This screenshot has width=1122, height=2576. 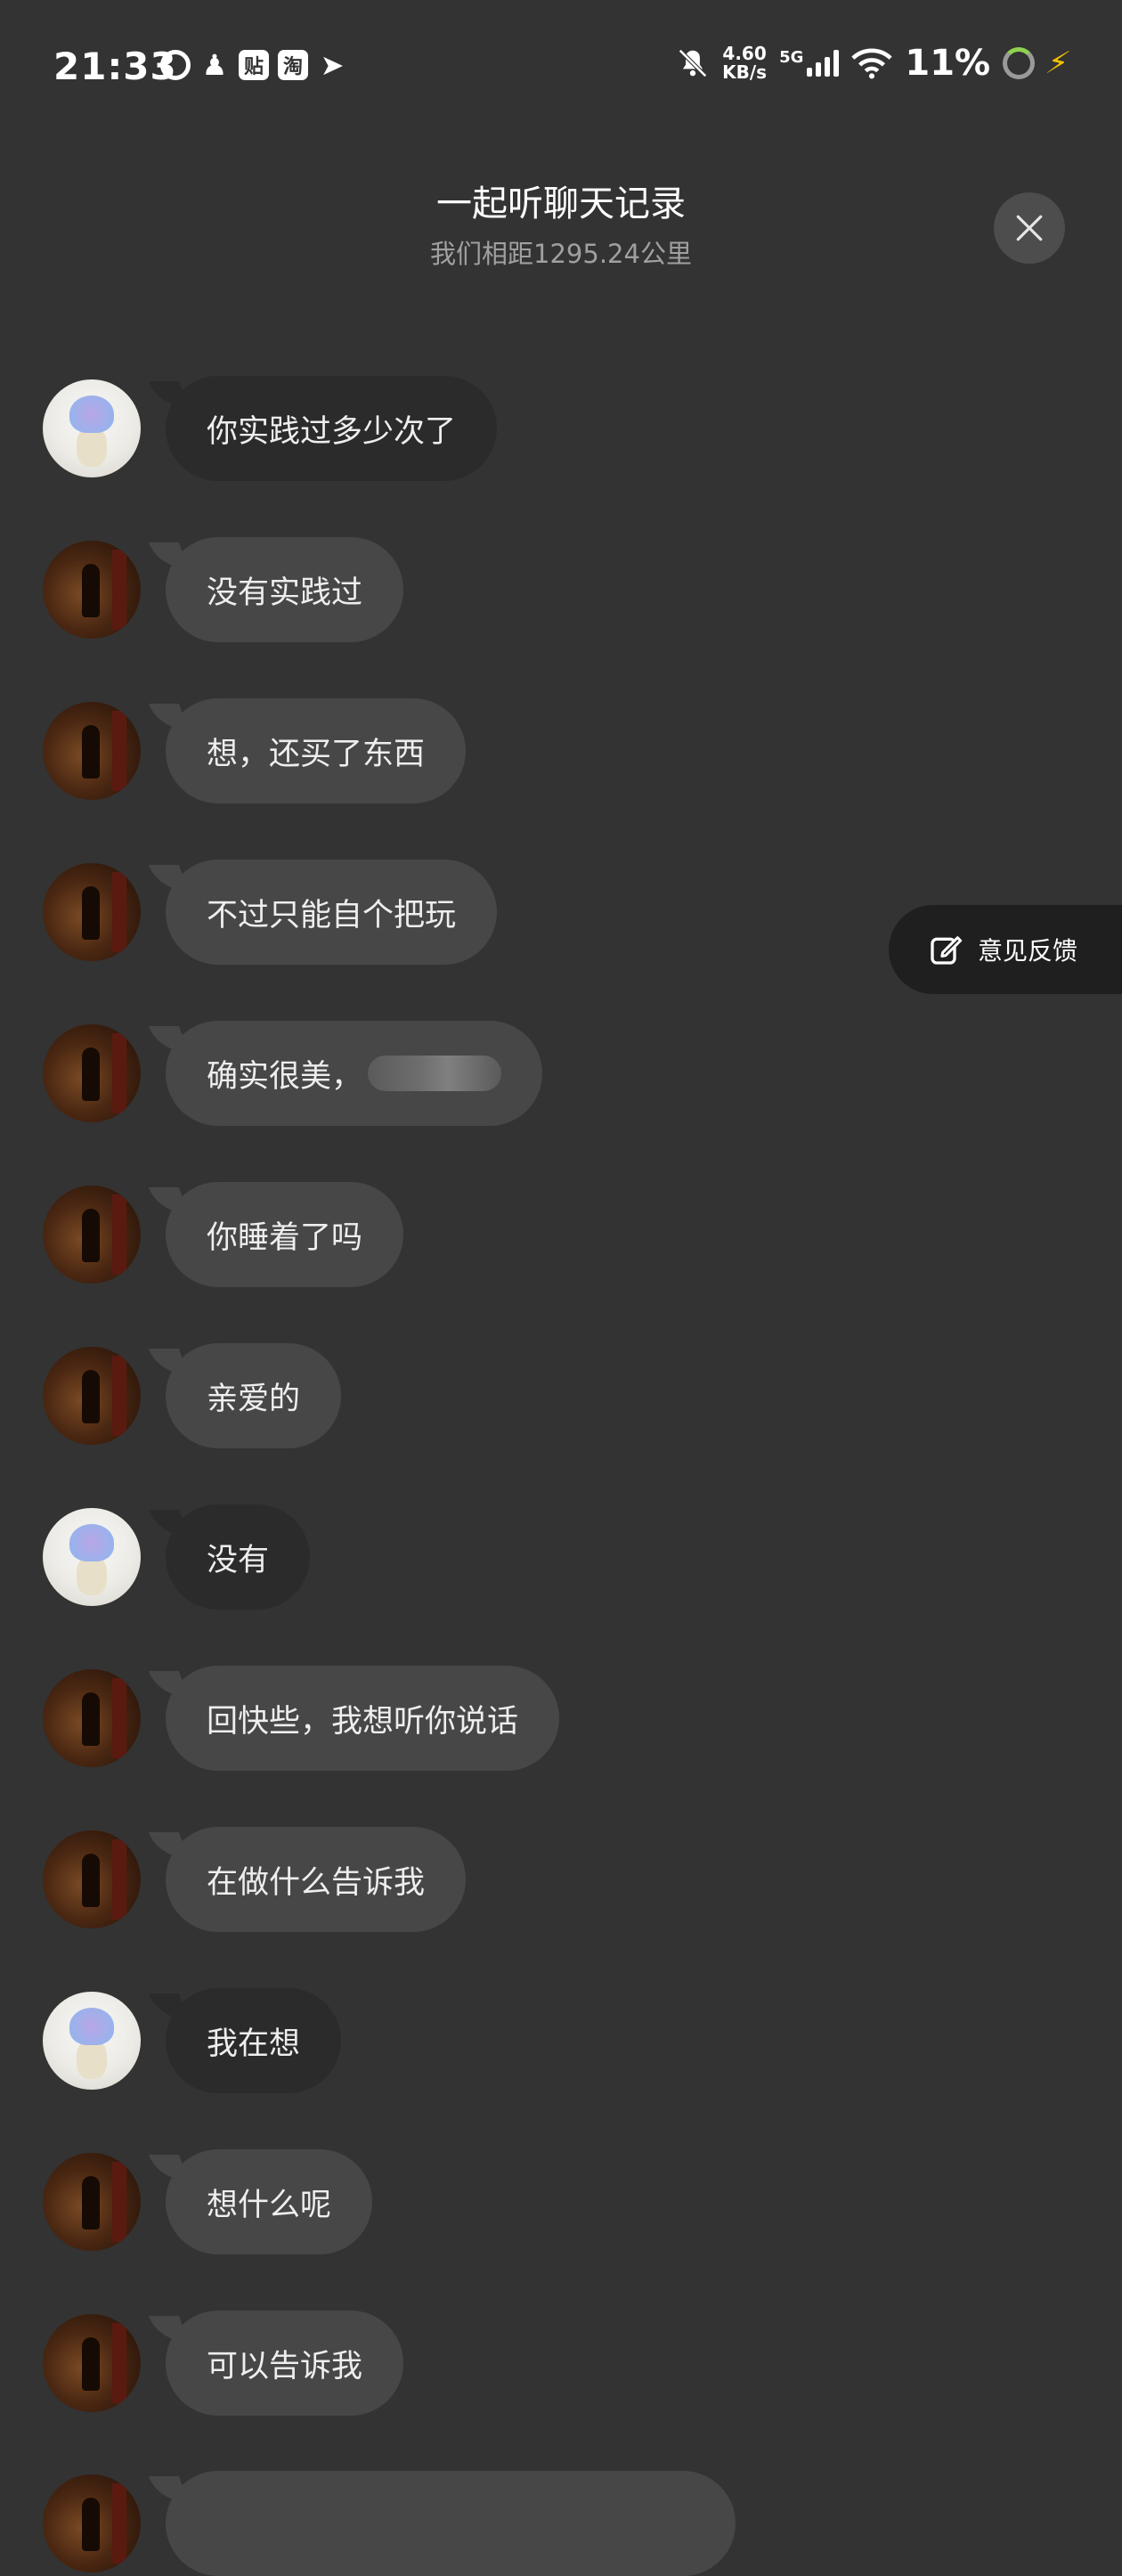 What do you see at coordinates (254, 2040) in the screenshot?
I see `message-bubble: 我在想` at bounding box center [254, 2040].